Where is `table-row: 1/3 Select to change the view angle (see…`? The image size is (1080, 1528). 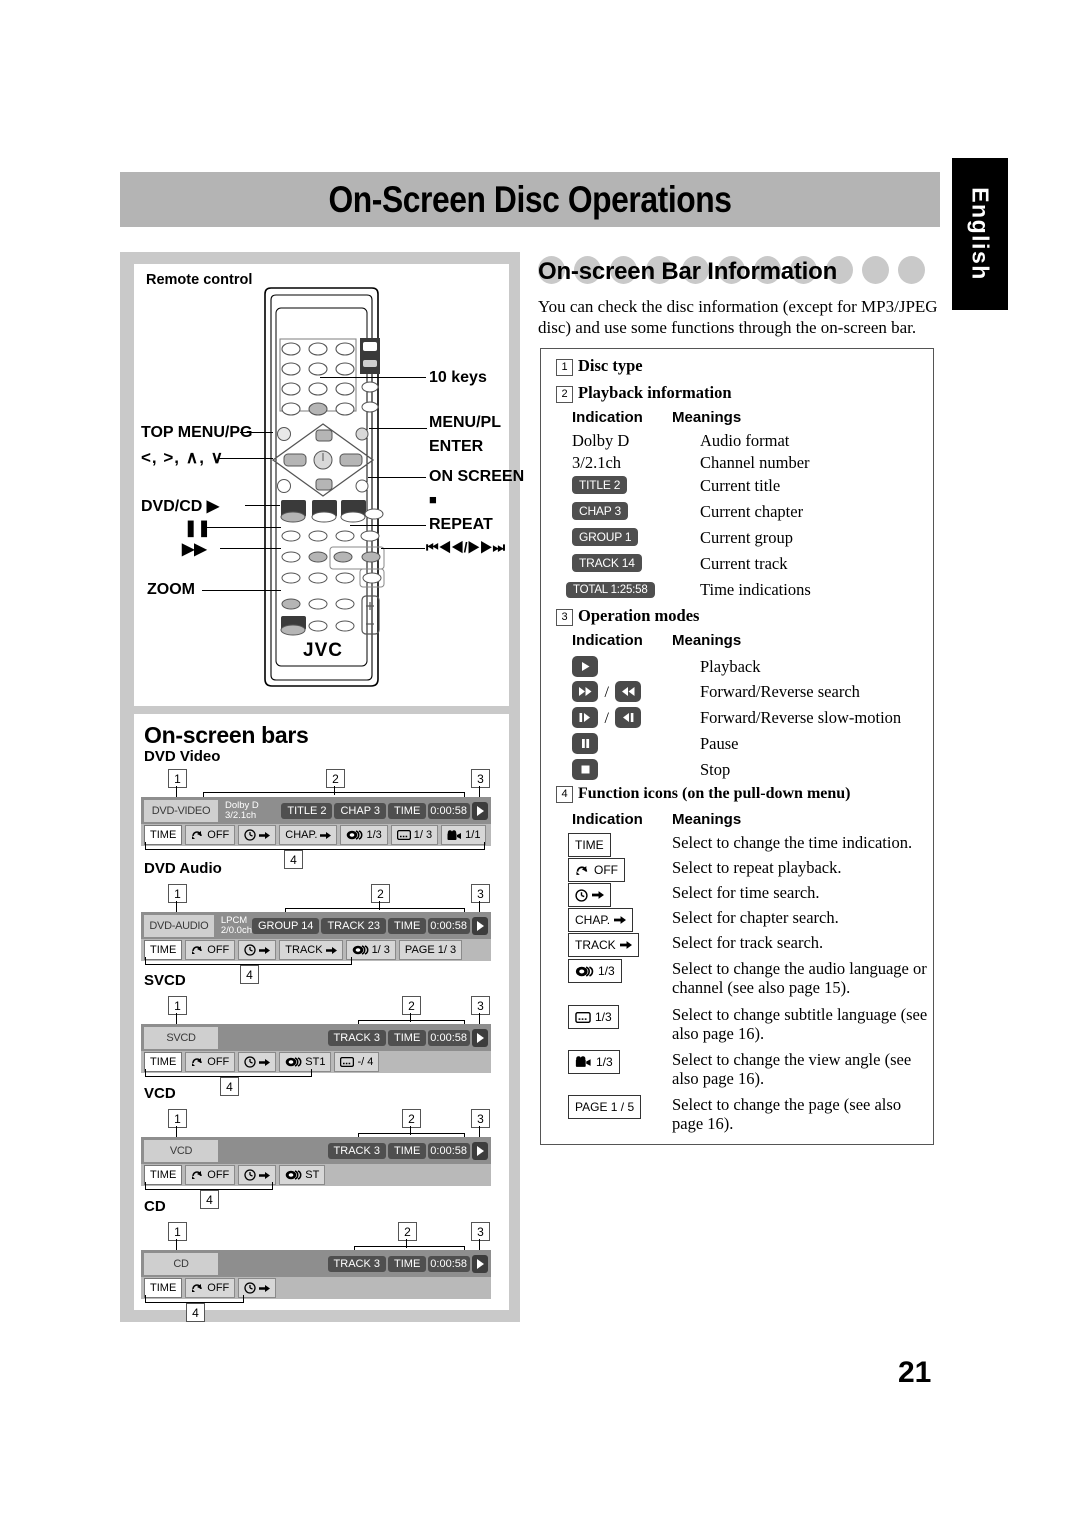 table-row: 1/3 Select to change the view angle (see… is located at coordinates (751, 1069).